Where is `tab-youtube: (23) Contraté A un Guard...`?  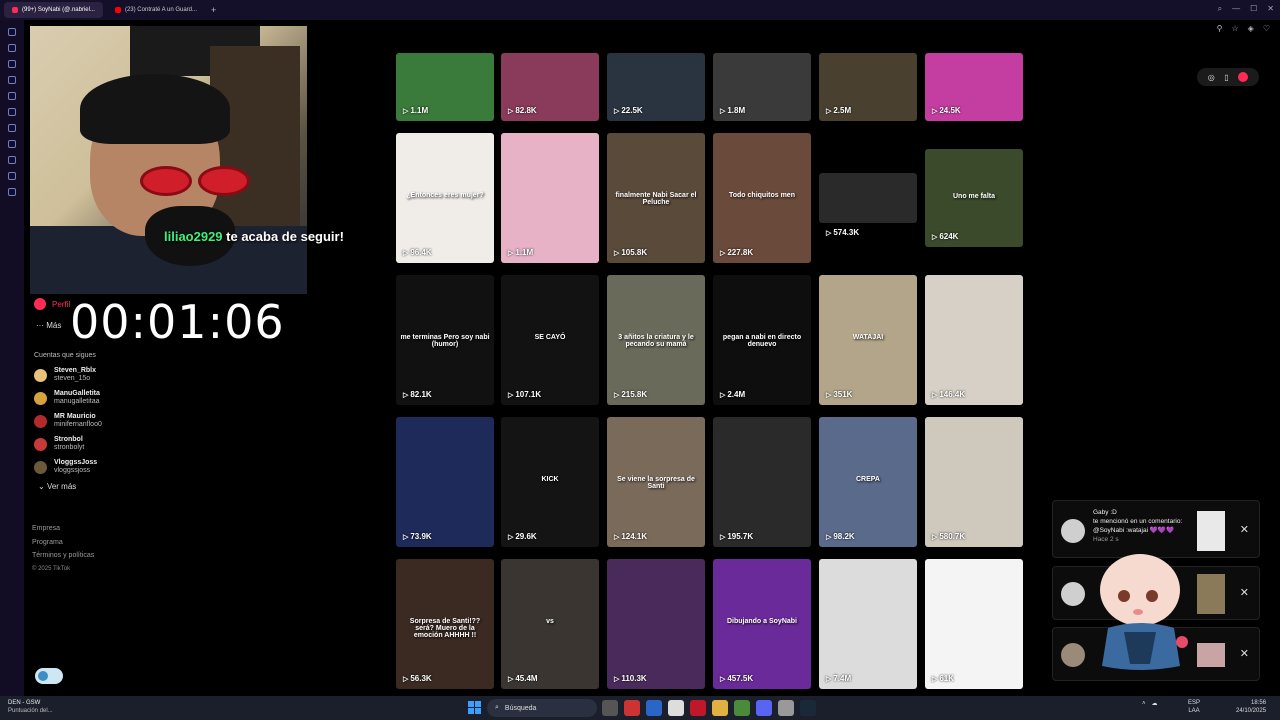 tab-youtube: (23) Contraté A un Guard... is located at coordinates (156, 10).